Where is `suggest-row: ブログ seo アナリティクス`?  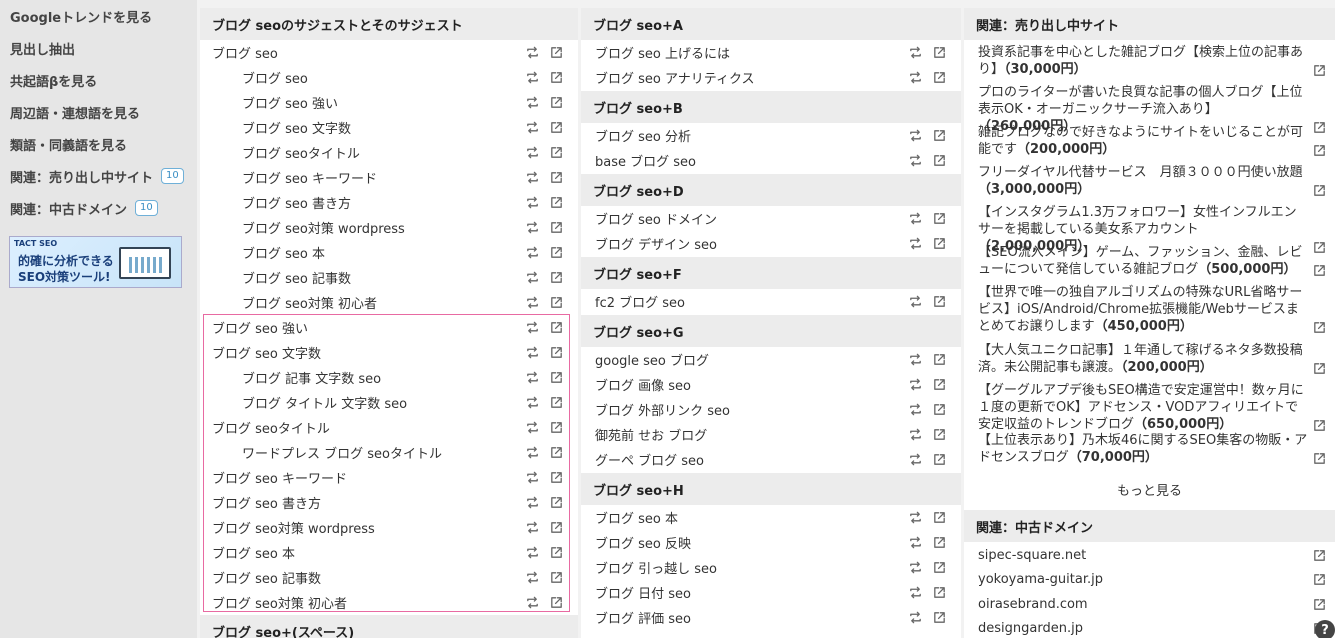 suggest-row: ブログ seo アナリティクス is located at coordinates (771, 77).